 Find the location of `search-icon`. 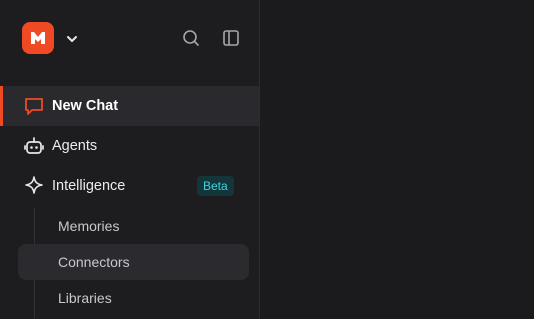

search-icon is located at coordinates (191, 38).